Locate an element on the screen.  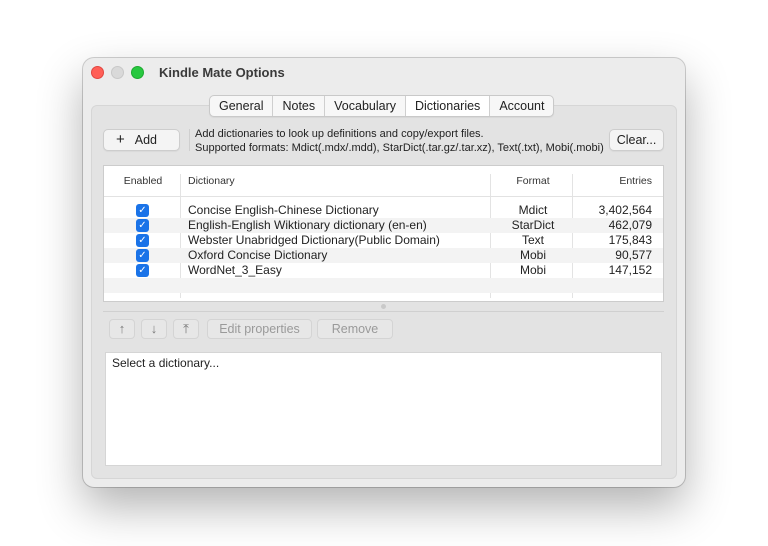
zoom-window-button is located at coordinates (137, 72).